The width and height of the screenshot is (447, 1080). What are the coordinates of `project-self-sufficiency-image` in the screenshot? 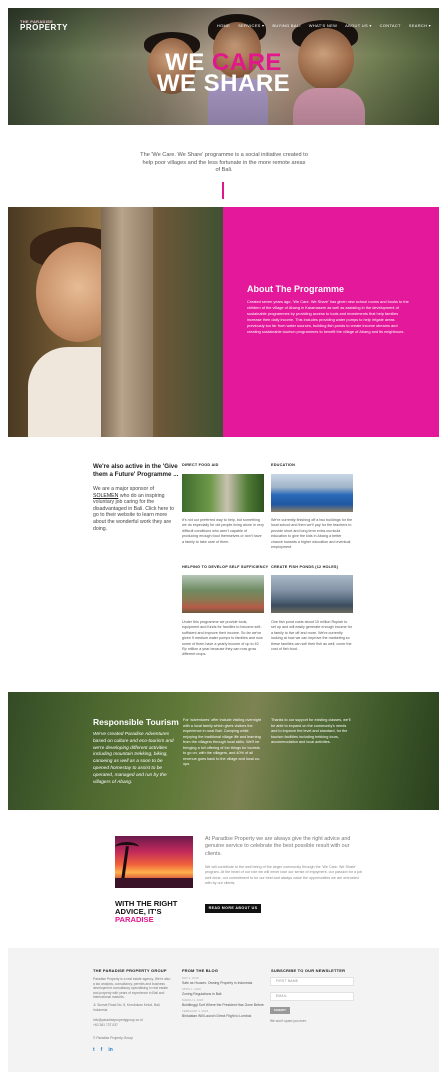 It's located at (223, 594).